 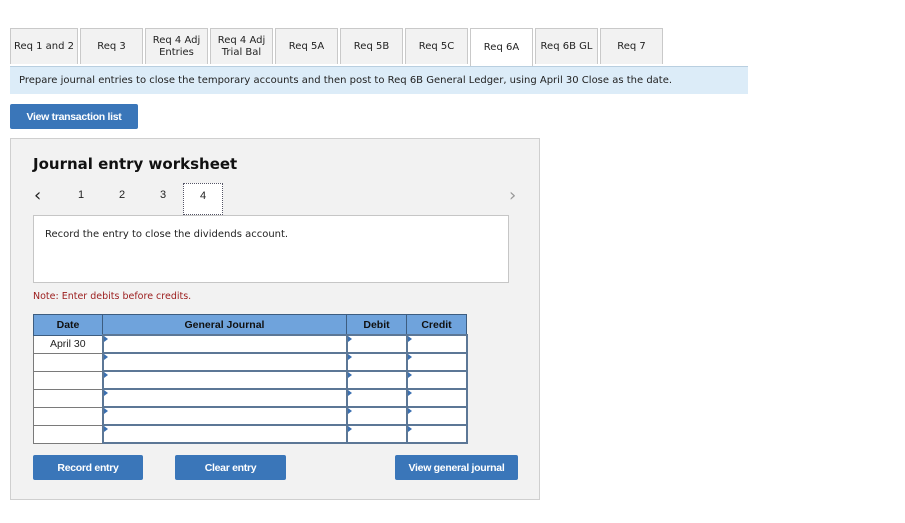 I want to click on tab-label: Req 1 and 2, so click(x=44, y=46).